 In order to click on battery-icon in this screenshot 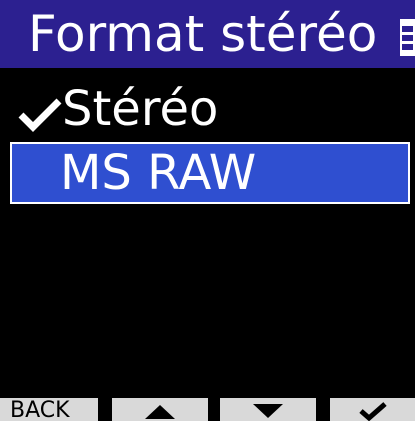, I will do `click(407, 37)`.